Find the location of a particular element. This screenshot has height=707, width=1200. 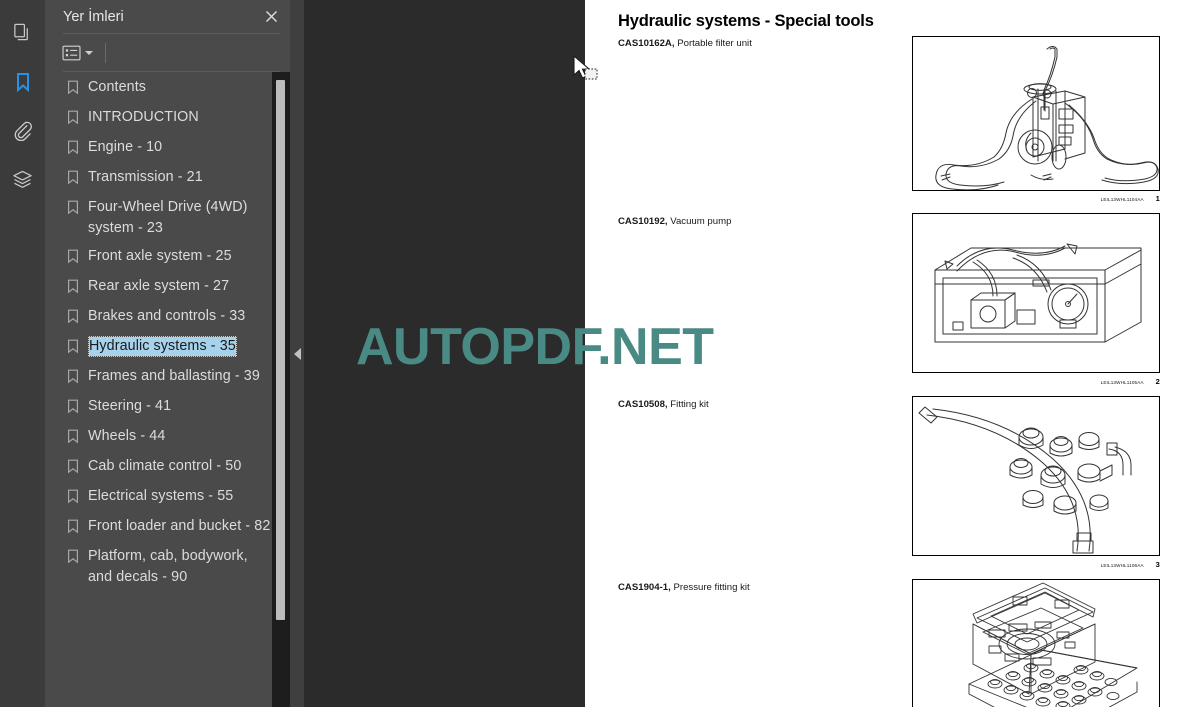

bookmark-item-label: INTRODUCTION is located at coordinates (143, 117).